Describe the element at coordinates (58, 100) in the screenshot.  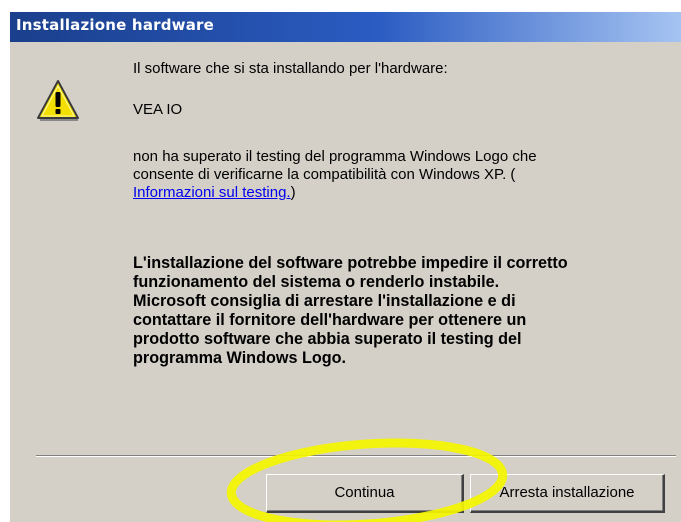
I see `warning-triangle-icon` at that location.